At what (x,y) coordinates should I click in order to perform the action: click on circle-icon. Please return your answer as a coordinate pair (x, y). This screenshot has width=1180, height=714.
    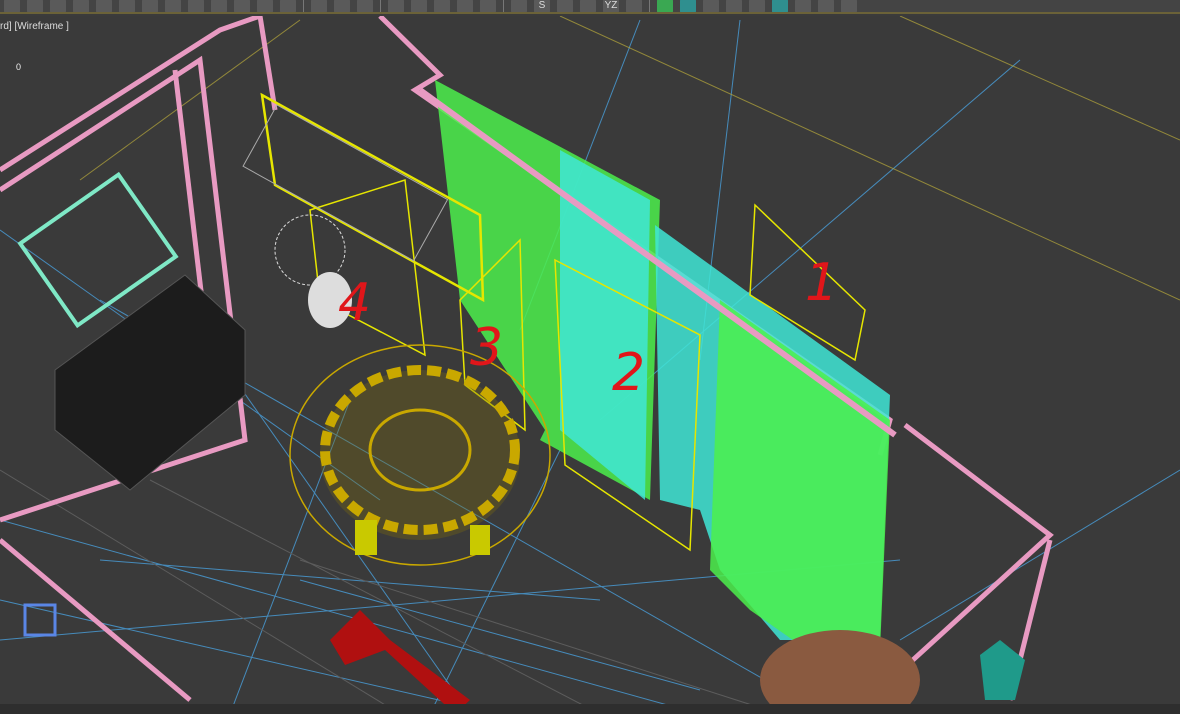
    Looking at the image, I should click on (104, 6).